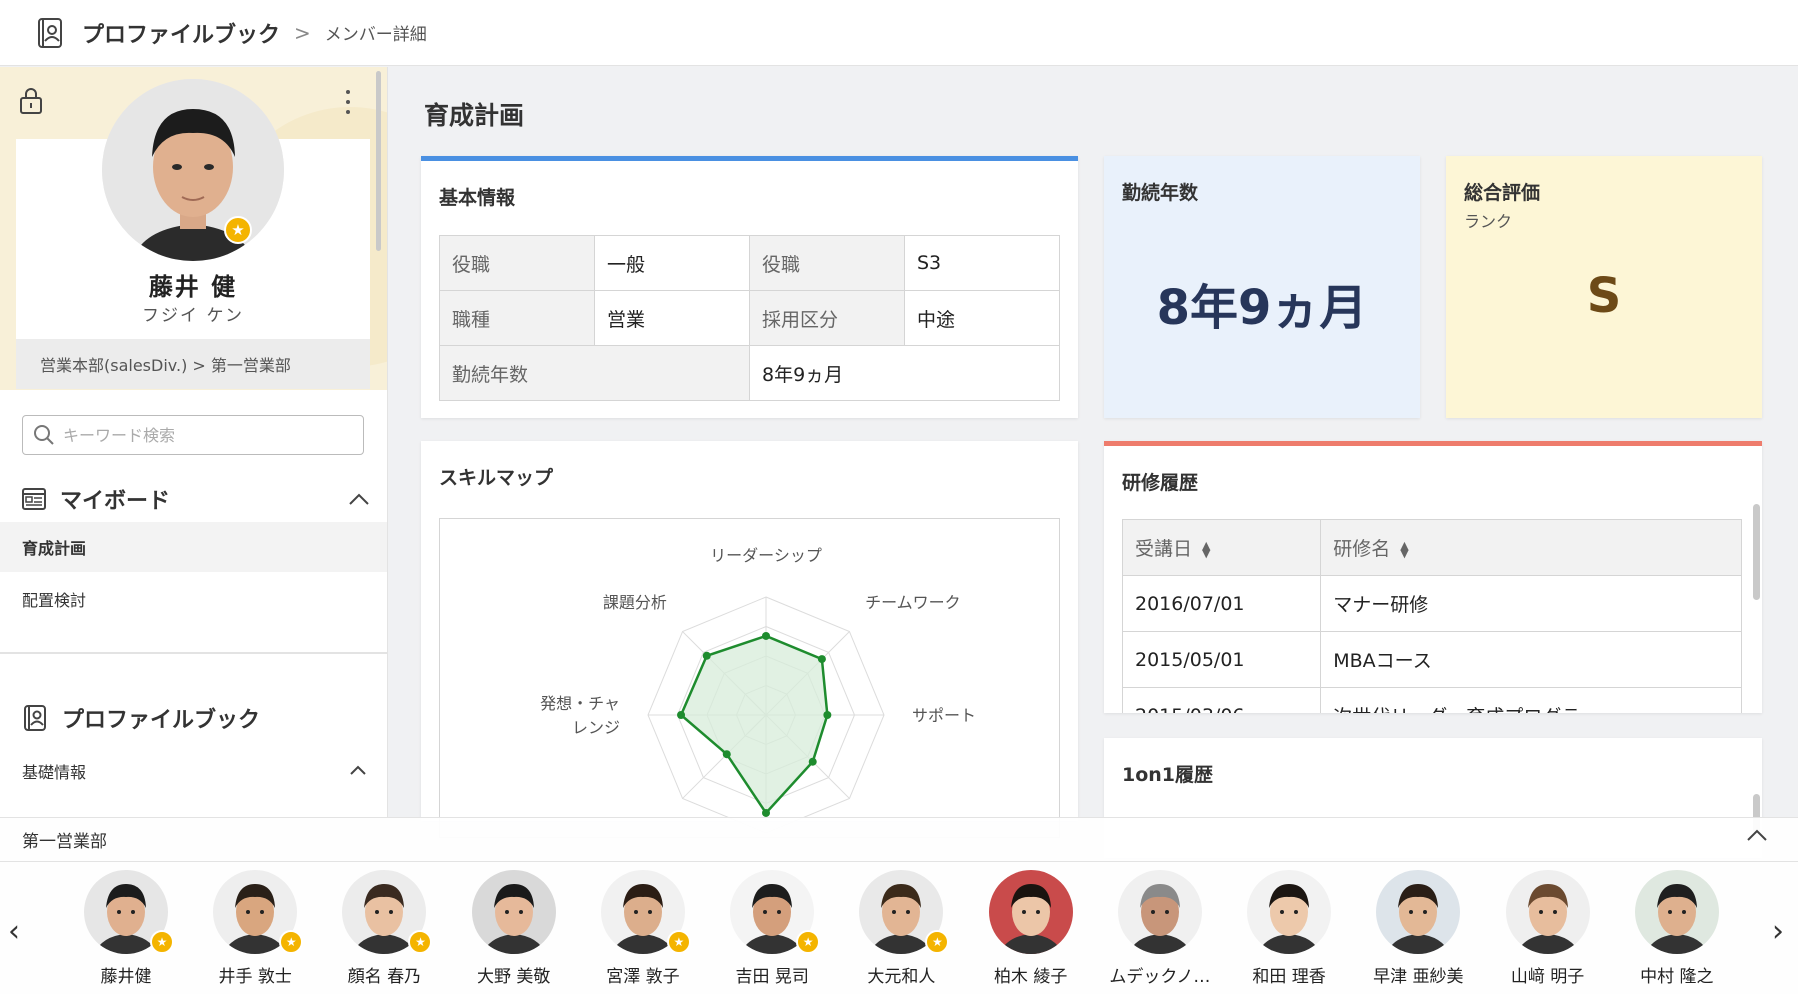 The width and height of the screenshot is (1798, 994). I want to click on hire-type-value: 中途, so click(982, 318).